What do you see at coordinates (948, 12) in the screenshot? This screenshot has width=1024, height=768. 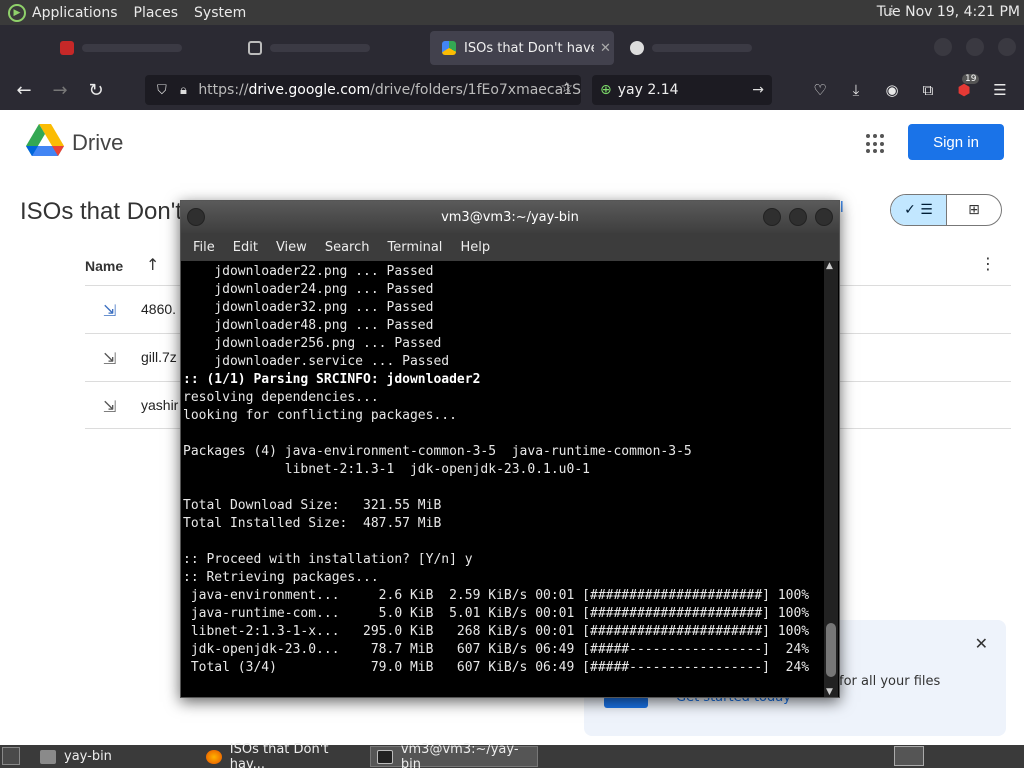 I see `clock: Tue Nov 19, 4:21 PM` at bounding box center [948, 12].